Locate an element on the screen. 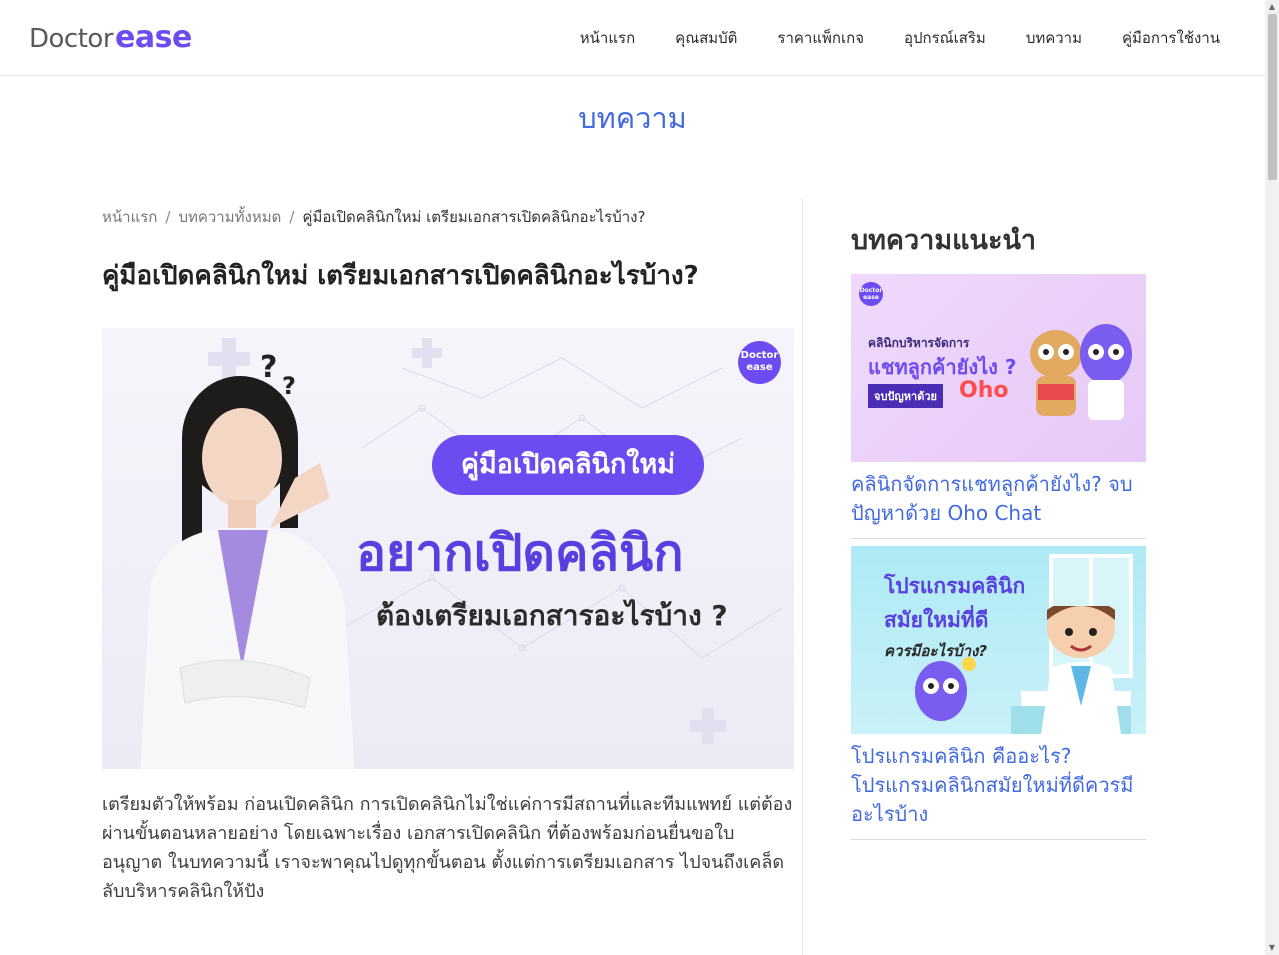 Image resolution: width=1279 pixels, height=955 pixels. hero-badge-line1: Doctor is located at coordinates (759, 355).